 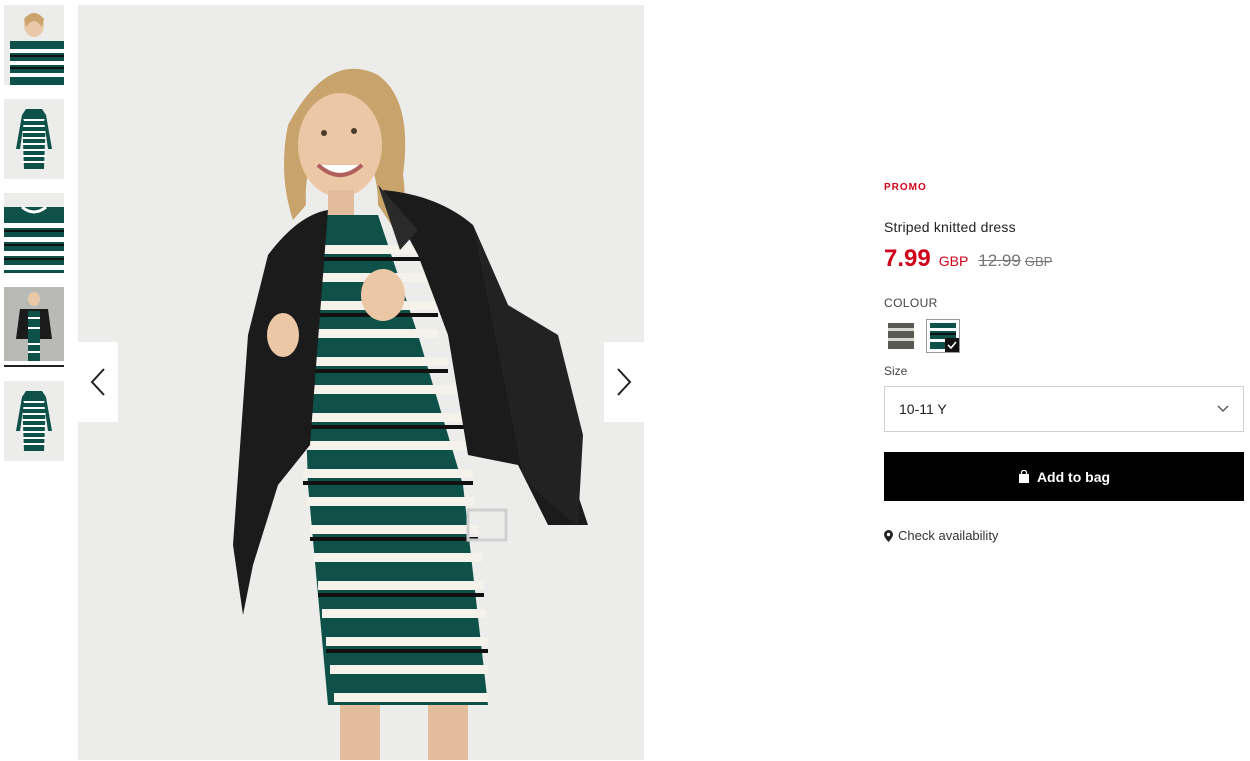 What do you see at coordinates (1064, 259) in the screenshot?
I see `price-block: 7.99 GBP 12.99 GBP` at bounding box center [1064, 259].